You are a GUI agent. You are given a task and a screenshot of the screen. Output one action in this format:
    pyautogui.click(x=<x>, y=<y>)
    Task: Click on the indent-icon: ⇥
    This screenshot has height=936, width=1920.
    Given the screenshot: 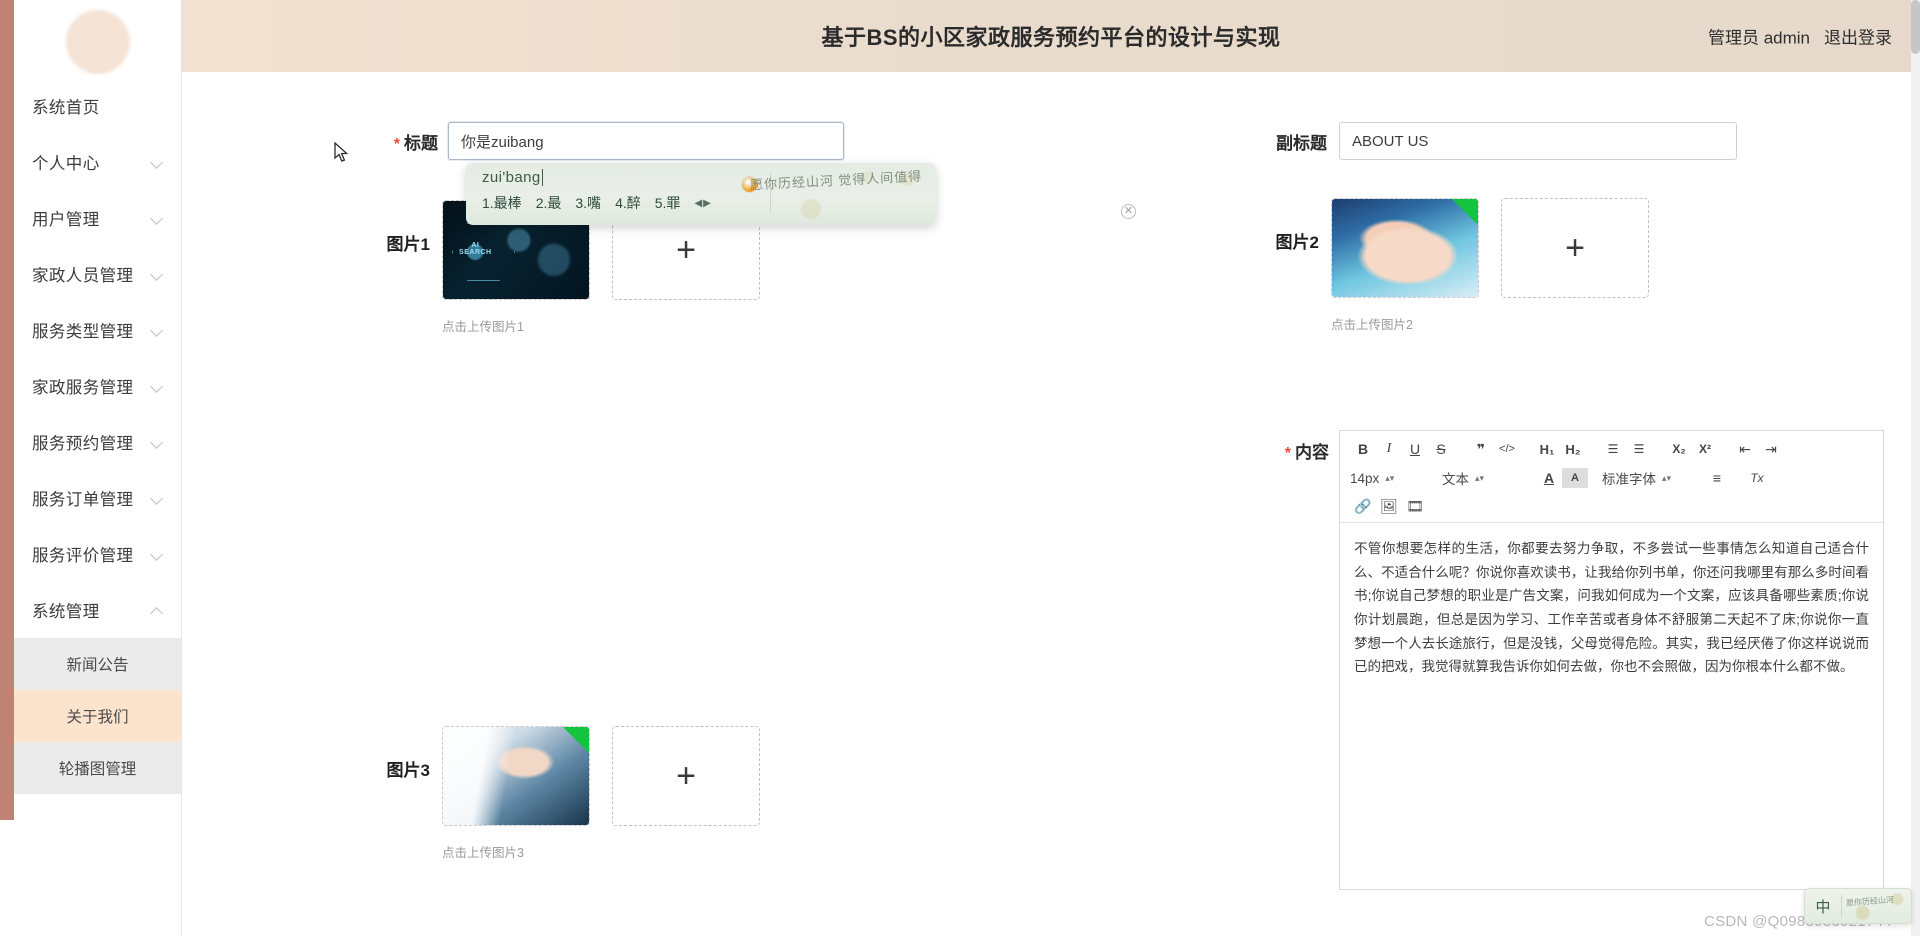 What is the action you would take?
    pyautogui.click(x=1771, y=449)
    